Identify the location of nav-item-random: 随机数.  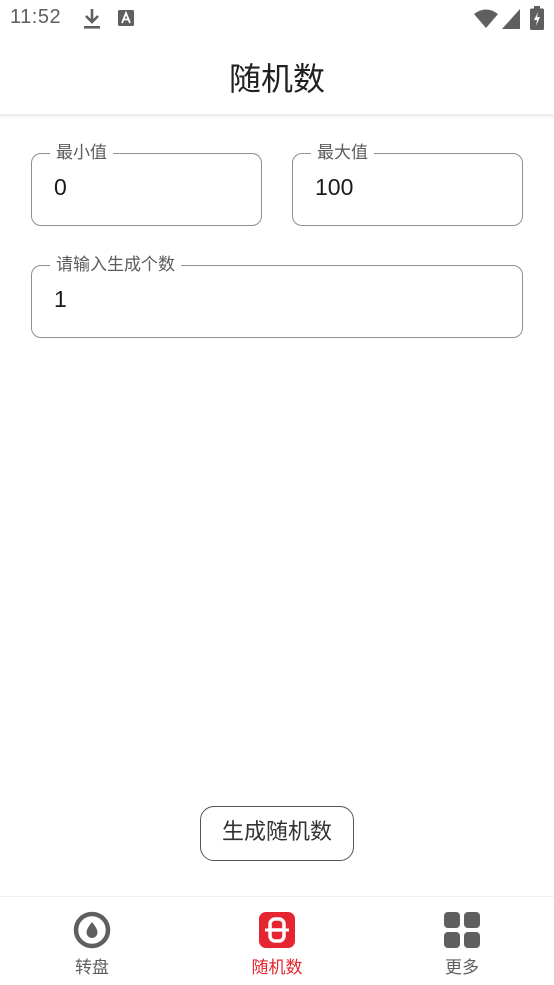
(277, 941).